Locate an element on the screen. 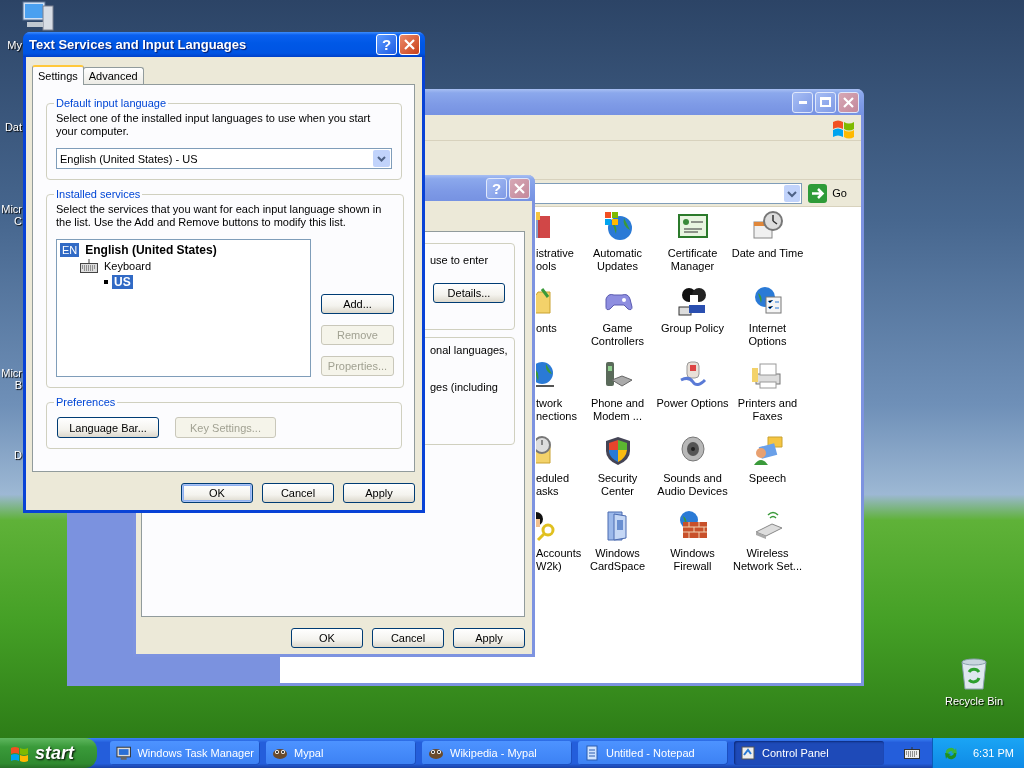 This screenshot has width=1024, height=768. tree-item: English (United States) is located at coordinates (151, 250).